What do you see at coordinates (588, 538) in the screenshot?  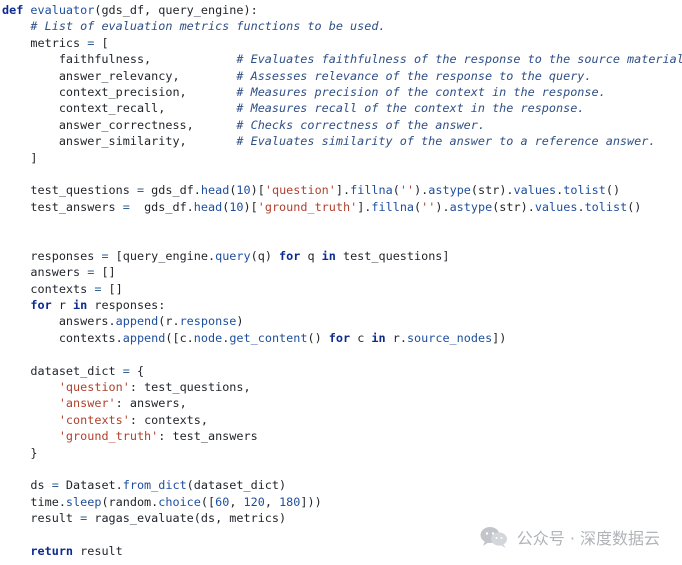 I see `watermark-text: 公众号 · 深度数据云` at bounding box center [588, 538].